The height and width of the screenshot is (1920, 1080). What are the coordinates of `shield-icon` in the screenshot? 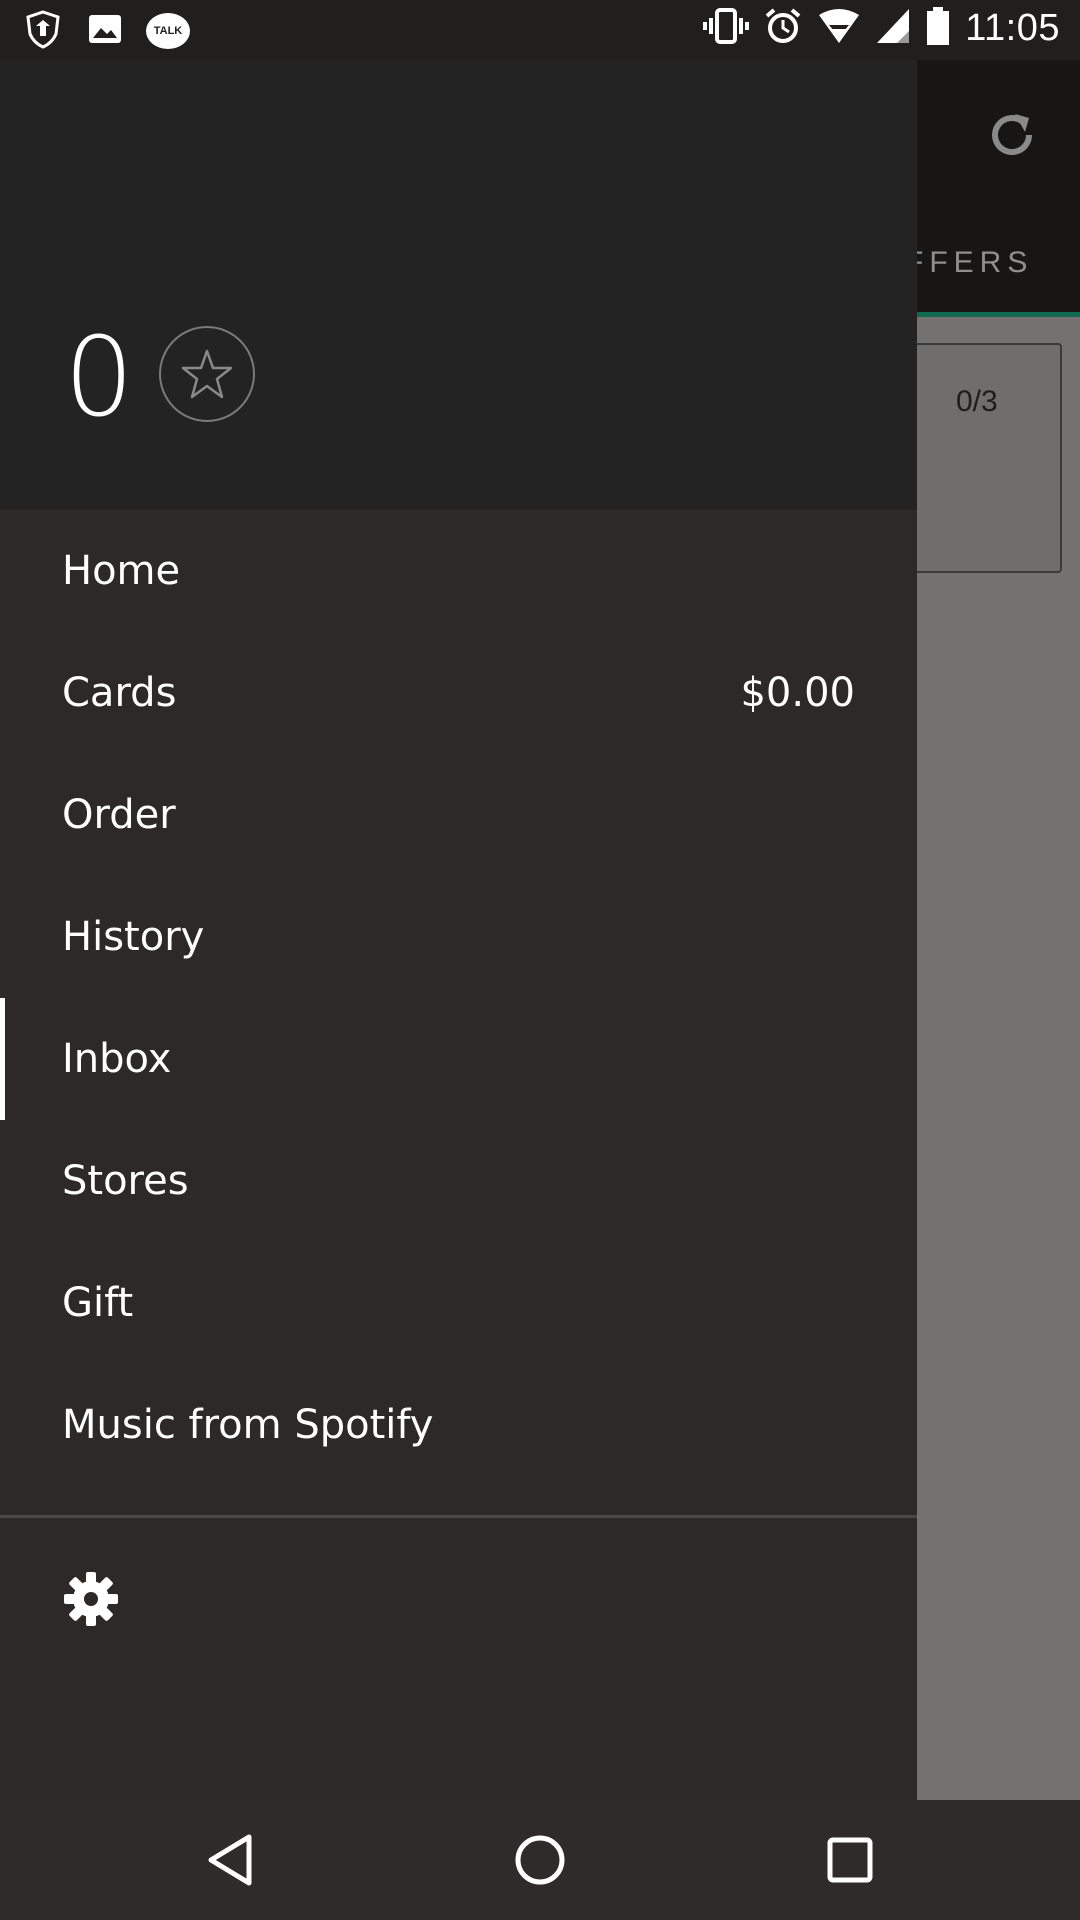 It's located at (43, 31).